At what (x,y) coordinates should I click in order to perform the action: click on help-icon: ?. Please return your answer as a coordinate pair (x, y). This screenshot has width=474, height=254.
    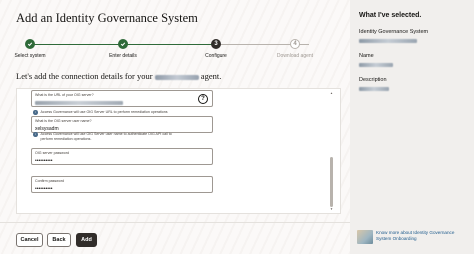
    Looking at the image, I should click on (203, 99).